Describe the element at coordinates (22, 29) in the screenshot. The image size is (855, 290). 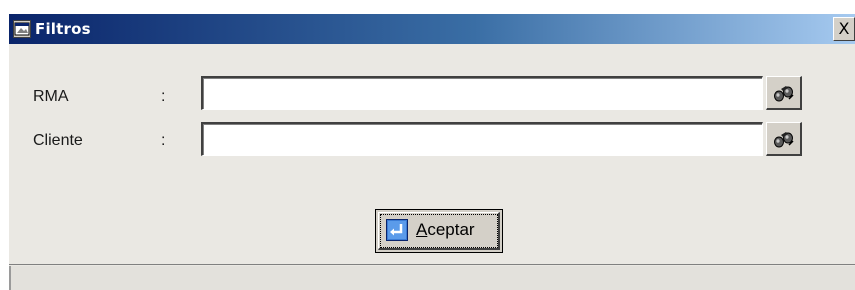
I see `app-window-icon` at that location.